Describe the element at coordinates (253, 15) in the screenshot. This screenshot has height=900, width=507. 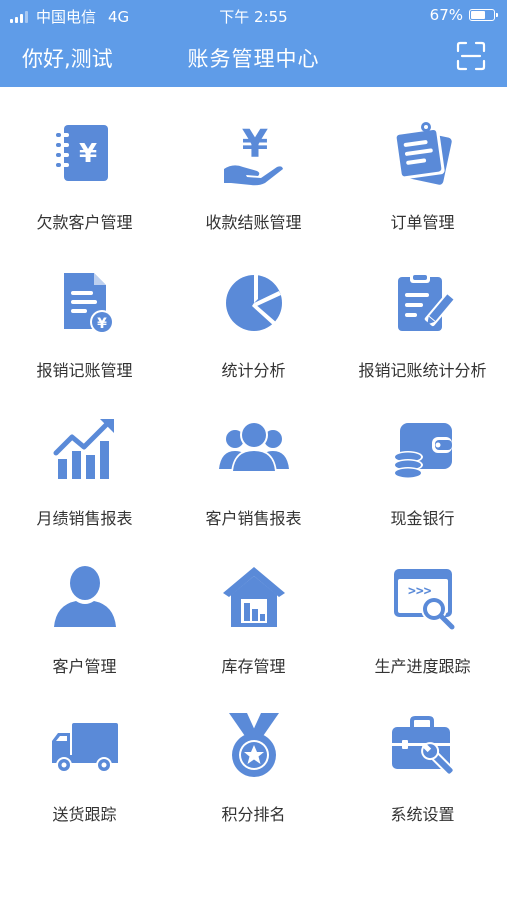
I see `status-bar: 中国电信 4G 下午 2:55 67%` at that location.